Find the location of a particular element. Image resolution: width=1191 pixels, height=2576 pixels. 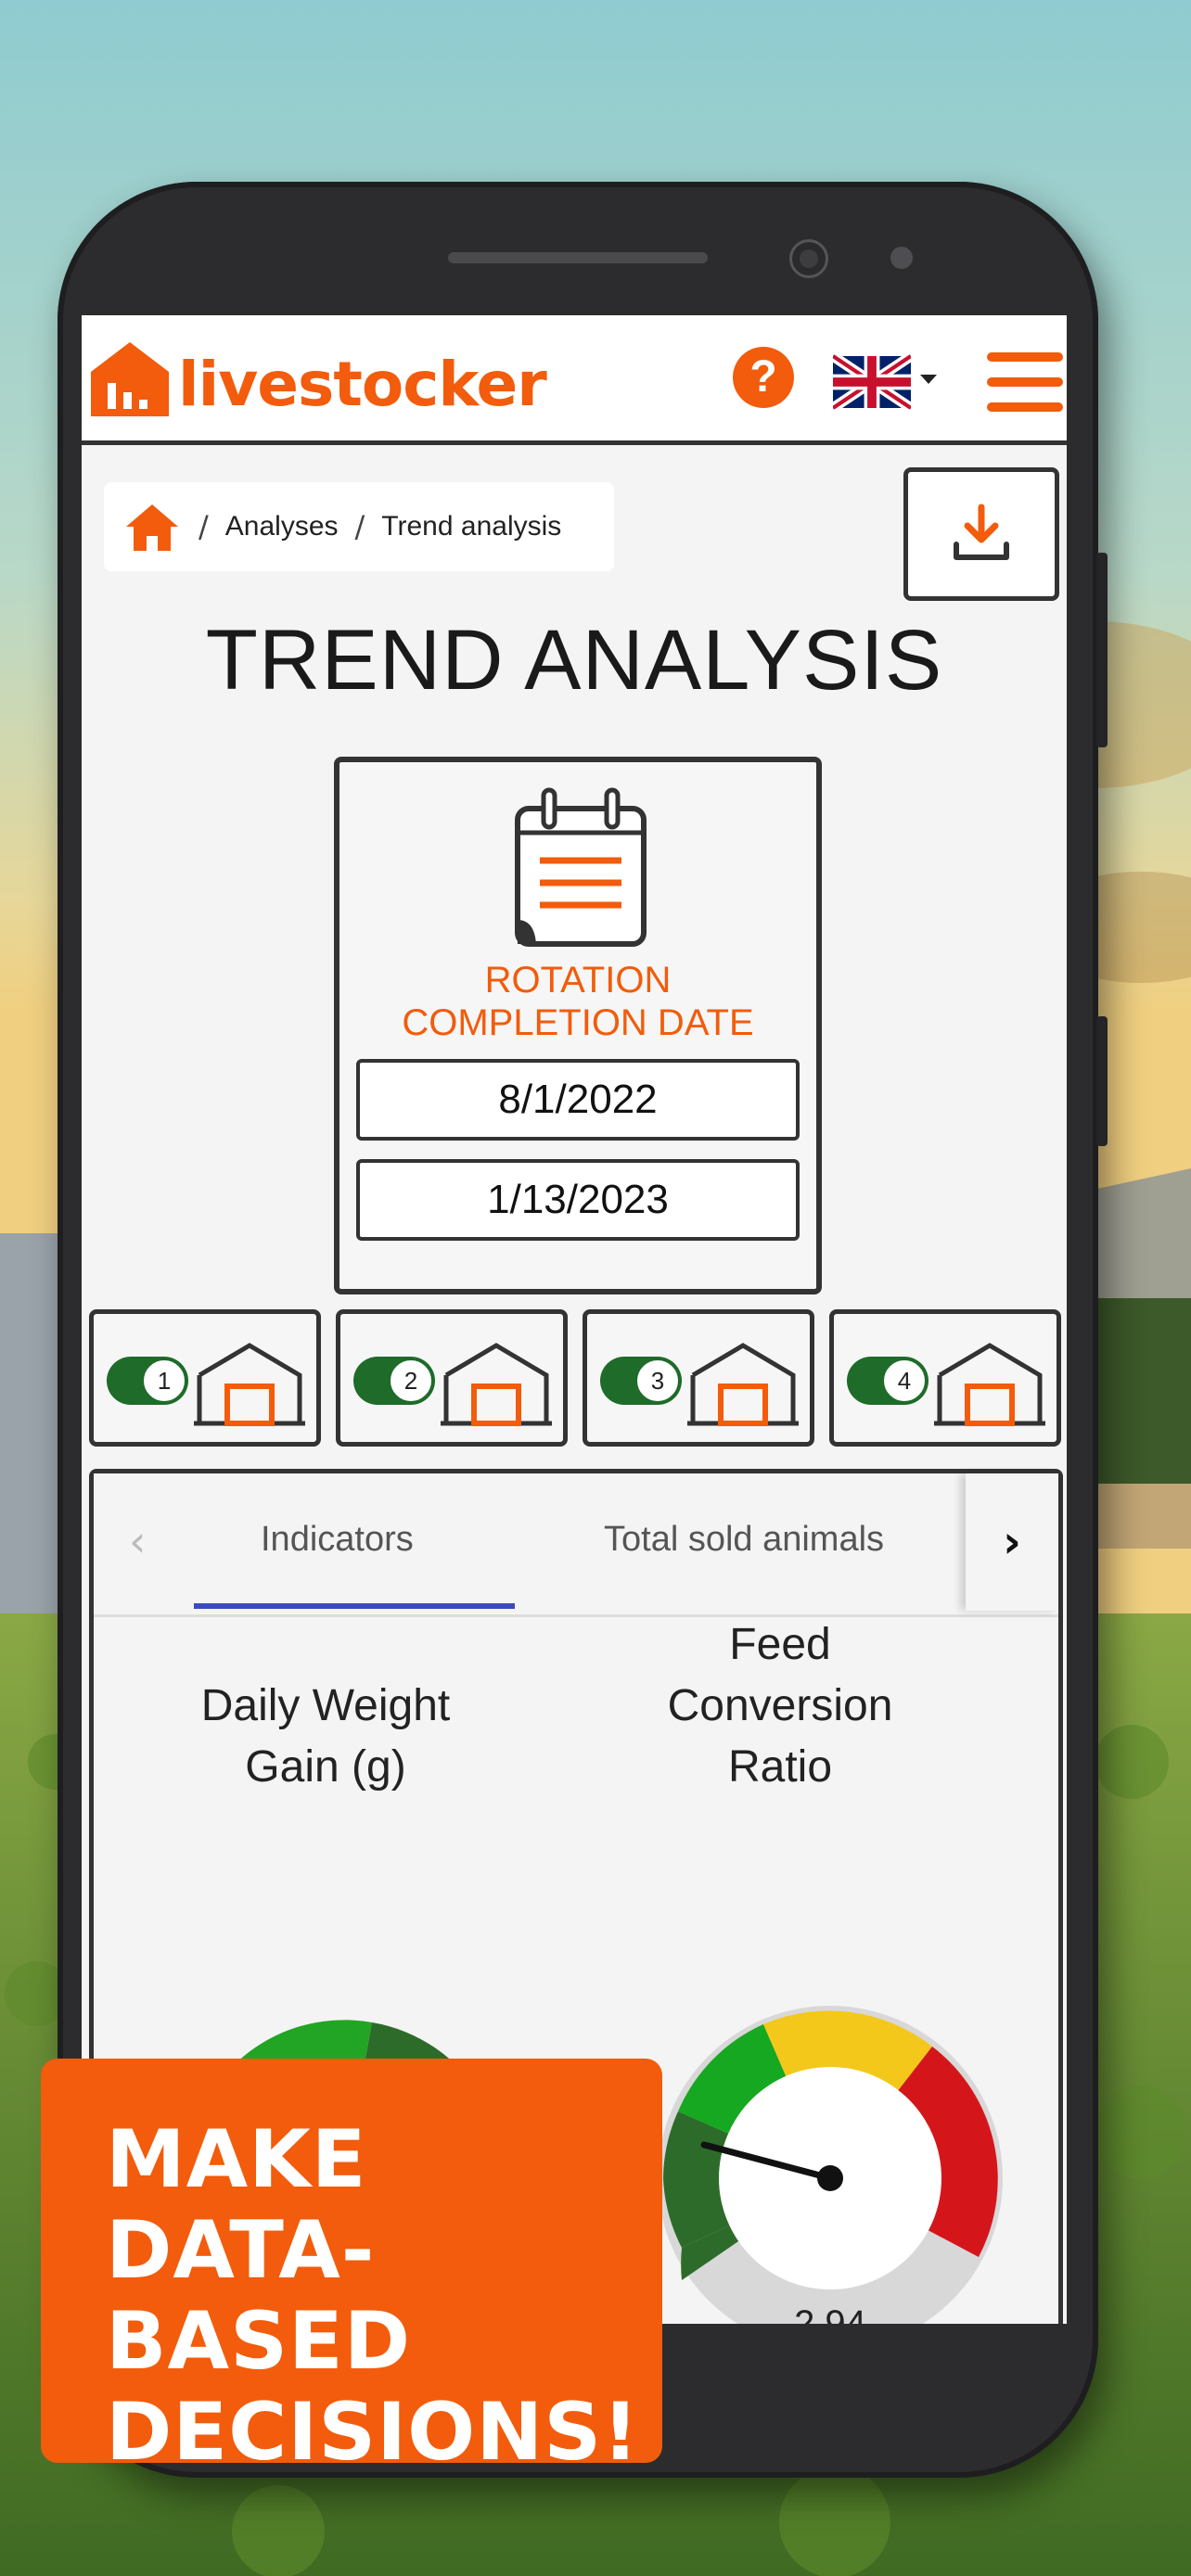

barn-number: 3 is located at coordinates (657, 1380).